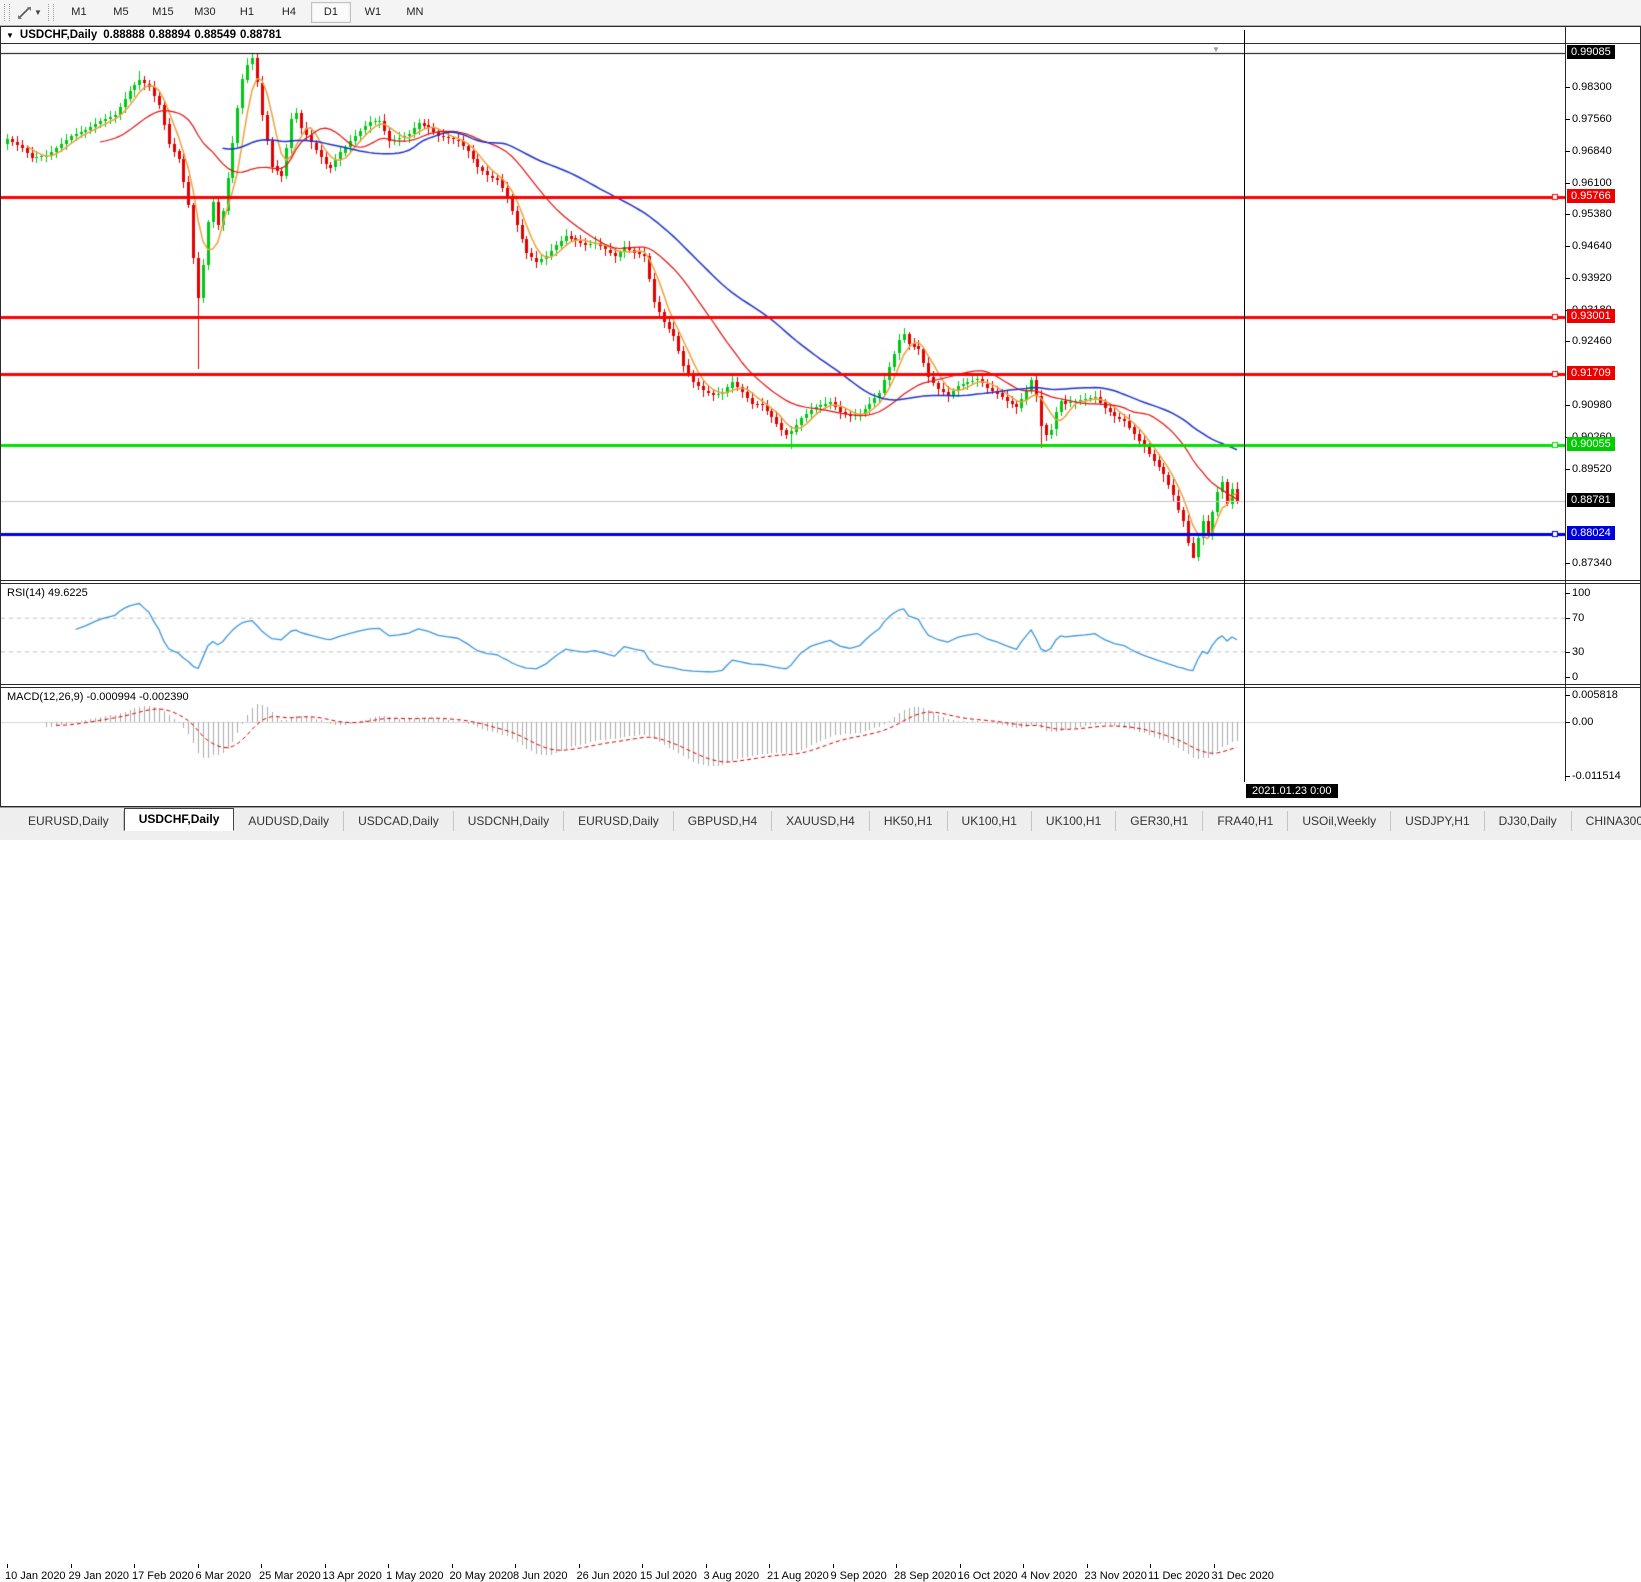 This screenshot has height=1582, width=1641. I want to click on price-tick-label: 0.94640, so click(1592, 246).